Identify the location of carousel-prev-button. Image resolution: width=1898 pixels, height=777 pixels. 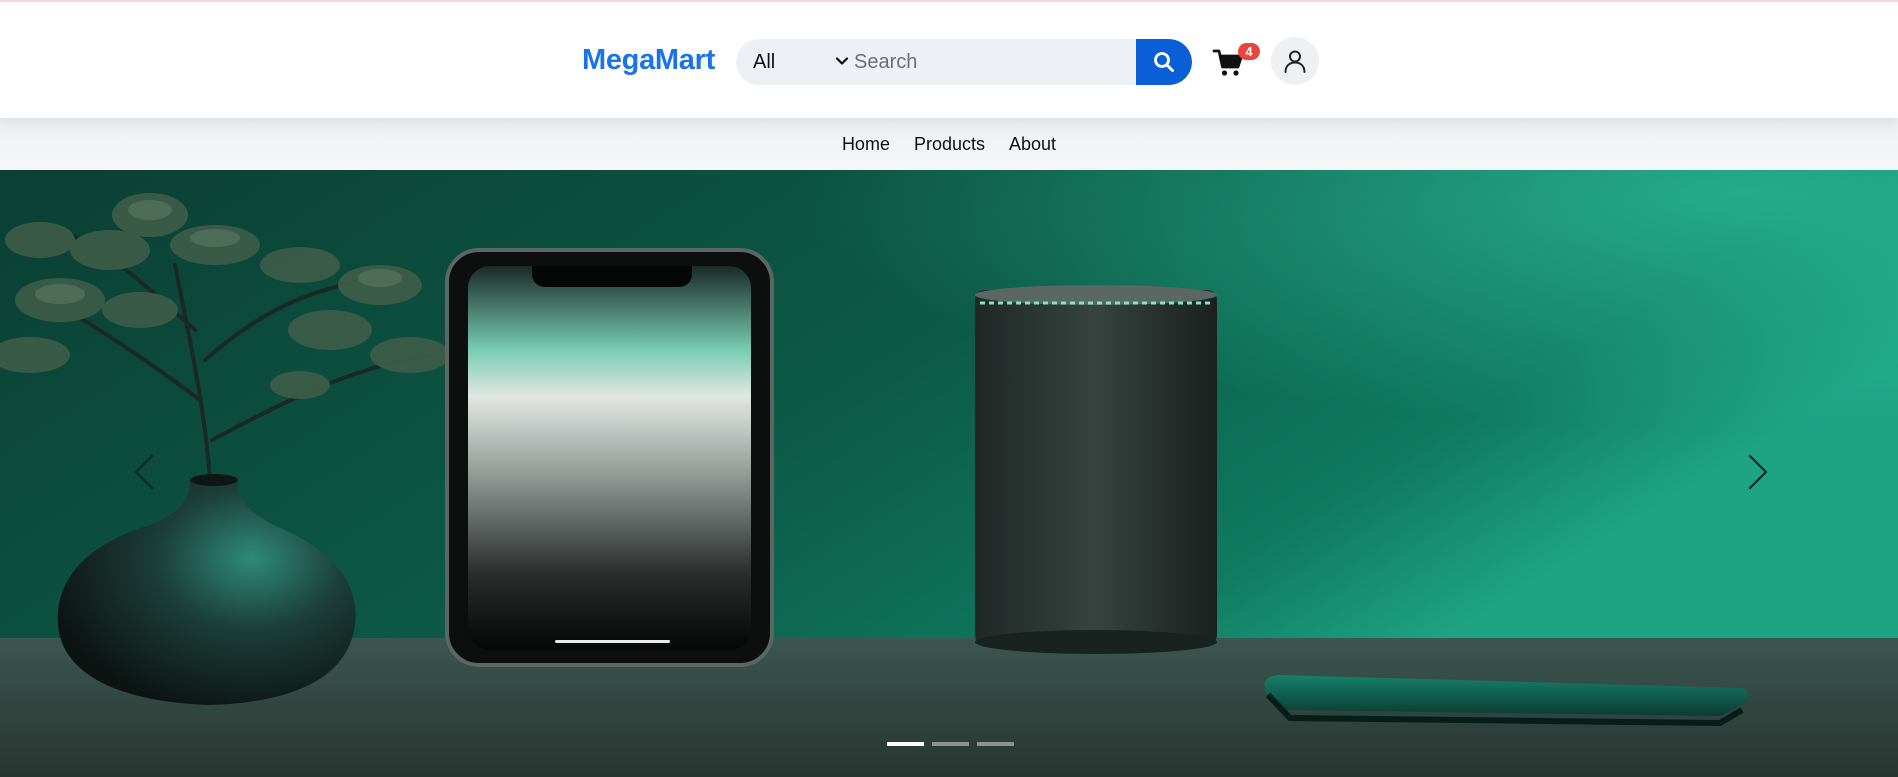
(144, 472).